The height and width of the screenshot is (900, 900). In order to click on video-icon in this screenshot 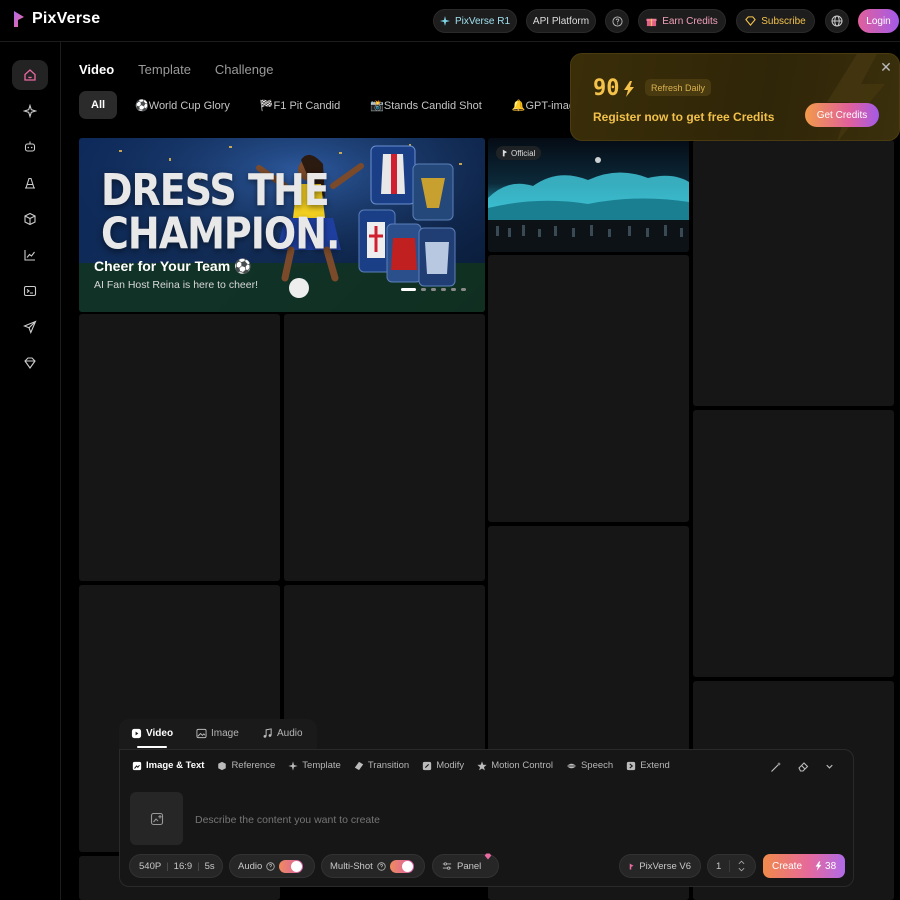, I will do `click(136, 733)`.